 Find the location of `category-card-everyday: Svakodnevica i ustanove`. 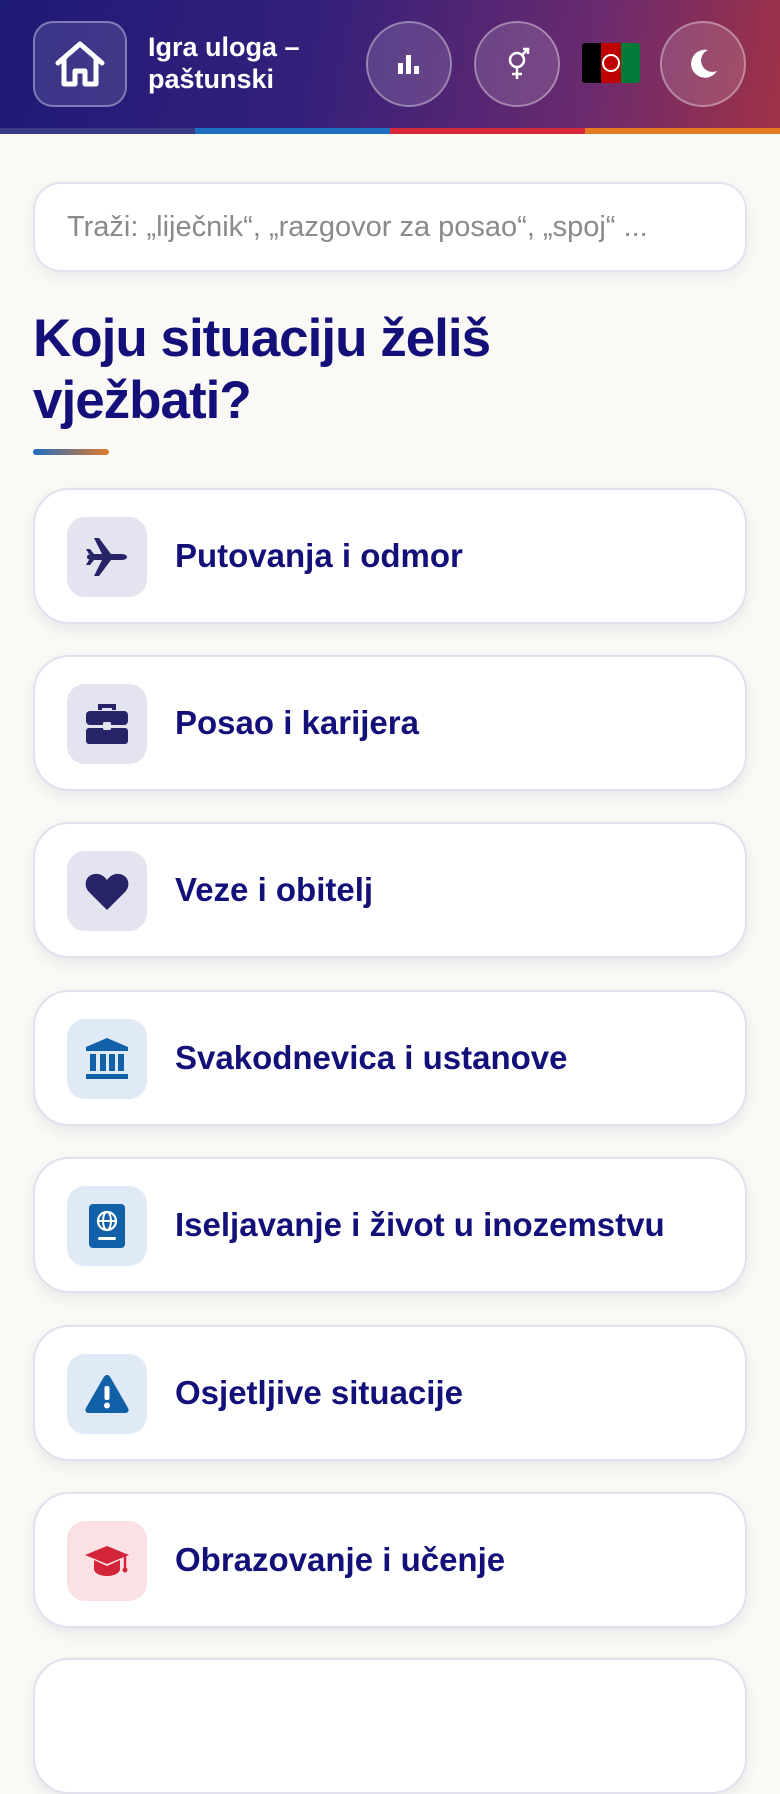

category-card-everyday: Svakodnevica i ustanove is located at coordinates (390, 1058).